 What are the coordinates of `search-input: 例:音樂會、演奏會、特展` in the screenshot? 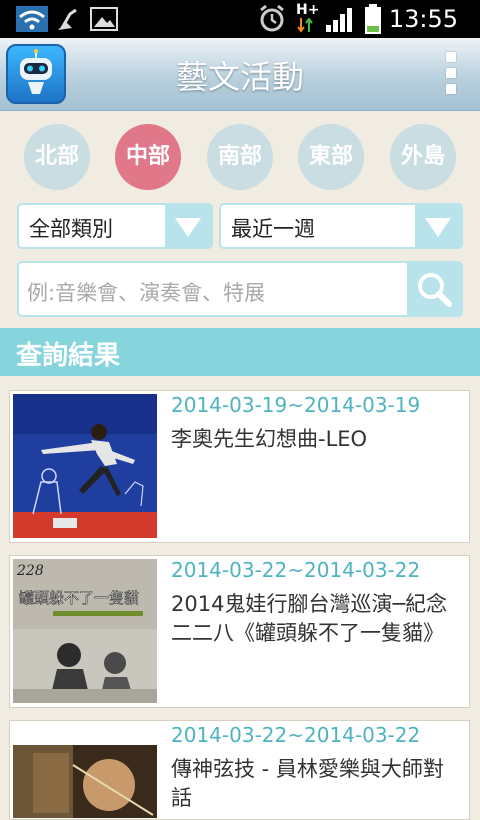 It's located at (146, 292).